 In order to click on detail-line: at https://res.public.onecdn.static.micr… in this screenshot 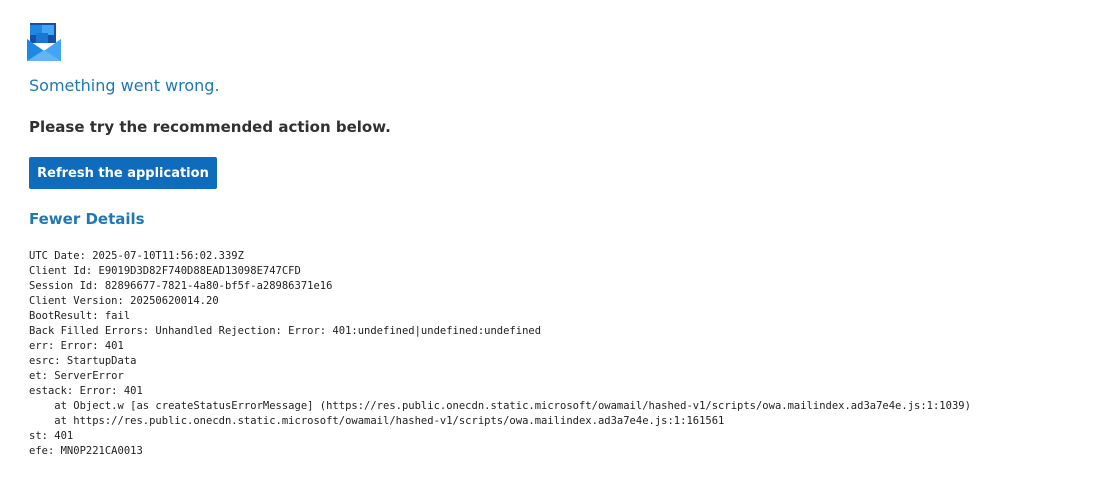, I will do `click(377, 421)`.